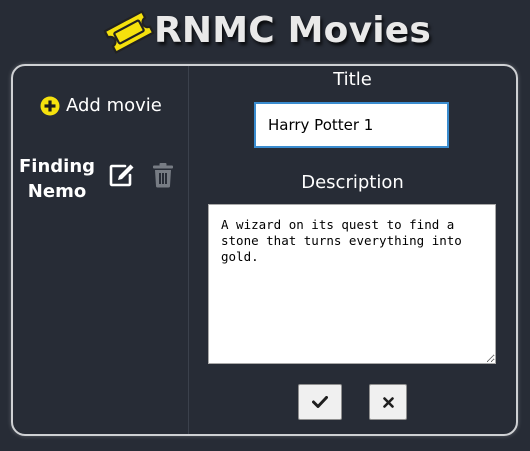  I want to click on cancel-button, so click(388, 402).